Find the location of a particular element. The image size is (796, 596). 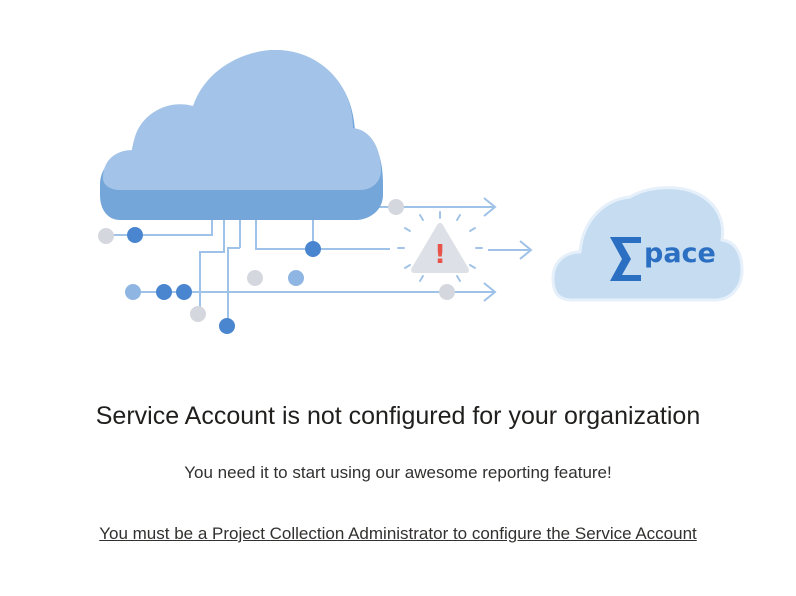

pace-logo-icon: pace is located at coordinates (647, 244).